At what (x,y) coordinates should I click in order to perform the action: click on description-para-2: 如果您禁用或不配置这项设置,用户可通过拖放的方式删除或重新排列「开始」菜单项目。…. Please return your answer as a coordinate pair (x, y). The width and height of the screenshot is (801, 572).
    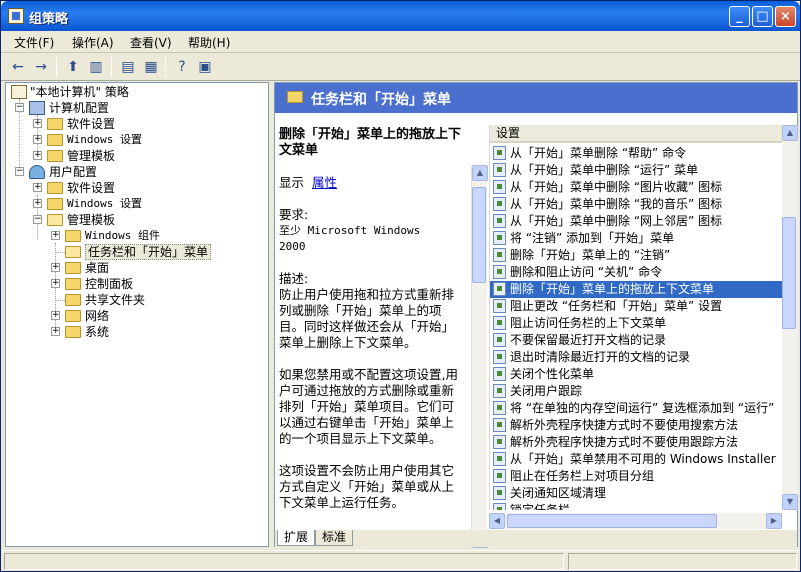
    Looking at the image, I should click on (368, 406).